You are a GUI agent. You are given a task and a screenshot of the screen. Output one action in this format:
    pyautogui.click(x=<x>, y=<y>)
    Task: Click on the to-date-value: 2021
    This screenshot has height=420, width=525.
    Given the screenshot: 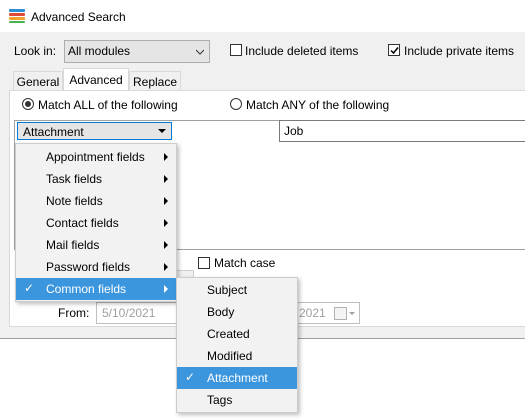 What is the action you would take?
    pyautogui.click(x=312, y=313)
    